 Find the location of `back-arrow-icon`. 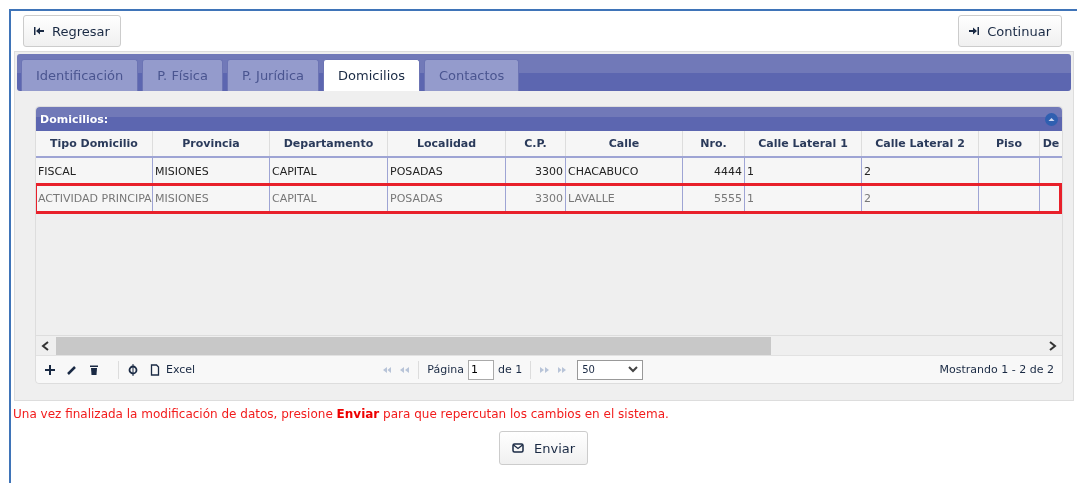

back-arrow-icon is located at coordinates (39, 31).